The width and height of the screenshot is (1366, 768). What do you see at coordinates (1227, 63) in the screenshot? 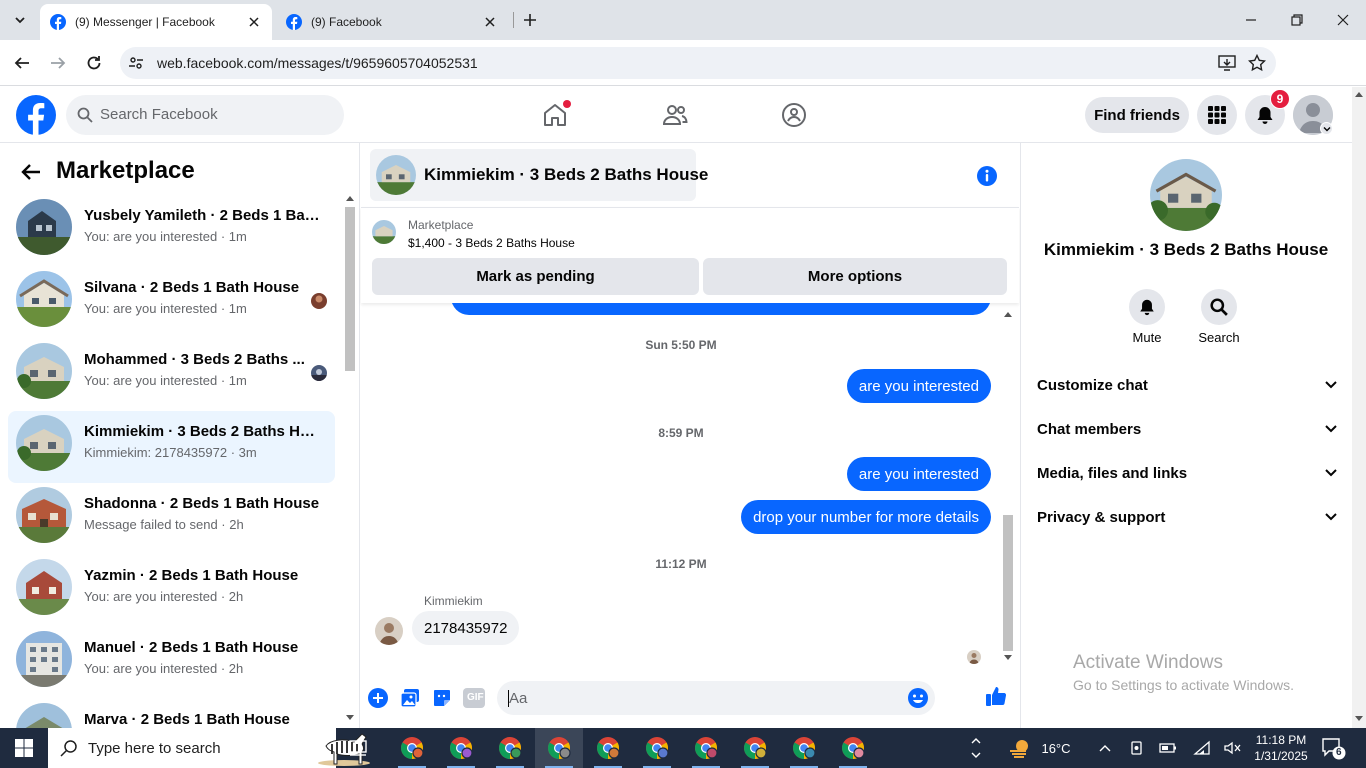
I see `install-app-icon` at bounding box center [1227, 63].